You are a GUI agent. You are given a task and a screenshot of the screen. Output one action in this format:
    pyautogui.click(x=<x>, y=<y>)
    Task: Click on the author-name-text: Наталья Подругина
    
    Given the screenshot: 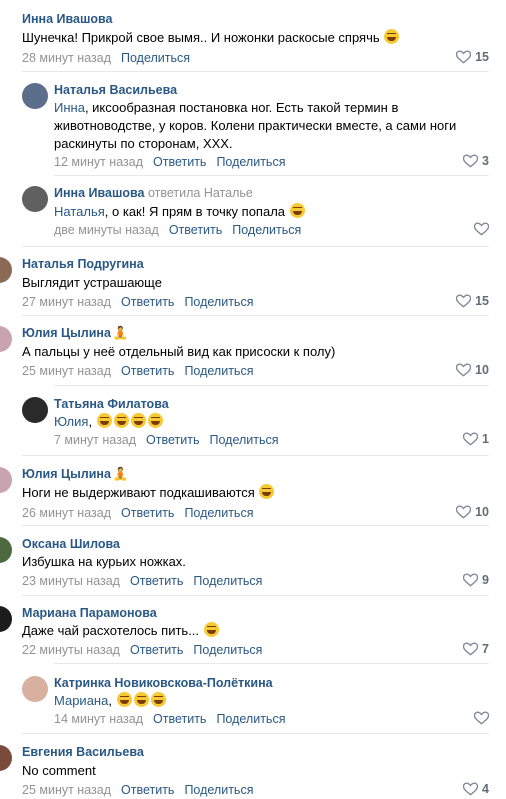 What is the action you would take?
    pyautogui.click(x=83, y=264)
    